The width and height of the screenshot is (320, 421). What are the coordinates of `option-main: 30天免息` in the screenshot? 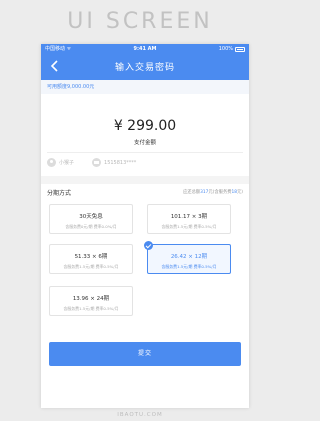 It's located at (91, 217).